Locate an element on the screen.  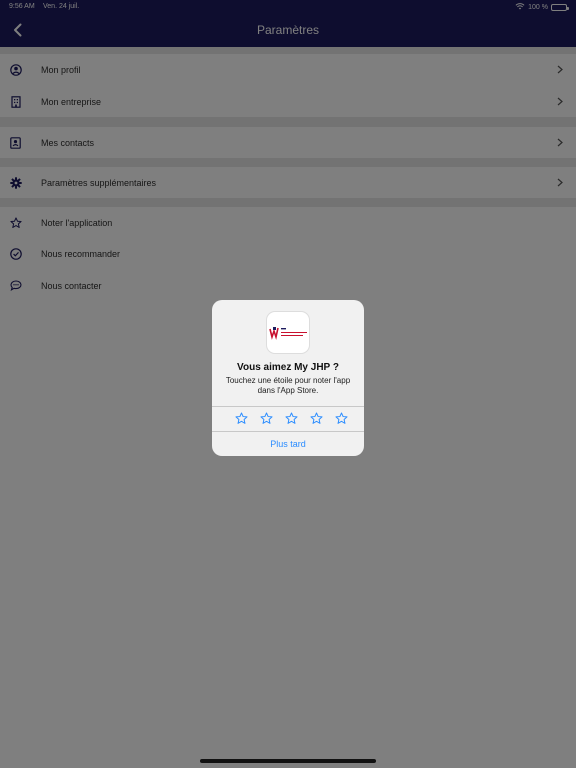
star-rating is located at coordinates (291, 419).